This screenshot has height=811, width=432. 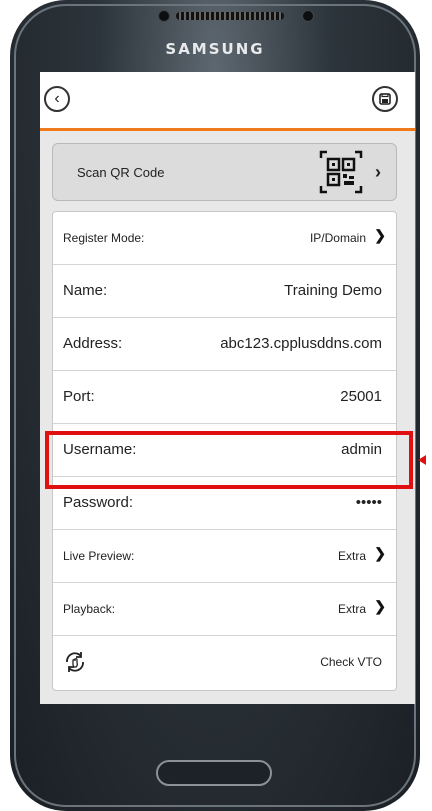 I want to click on username-highlight-box, so click(x=229, y=460).